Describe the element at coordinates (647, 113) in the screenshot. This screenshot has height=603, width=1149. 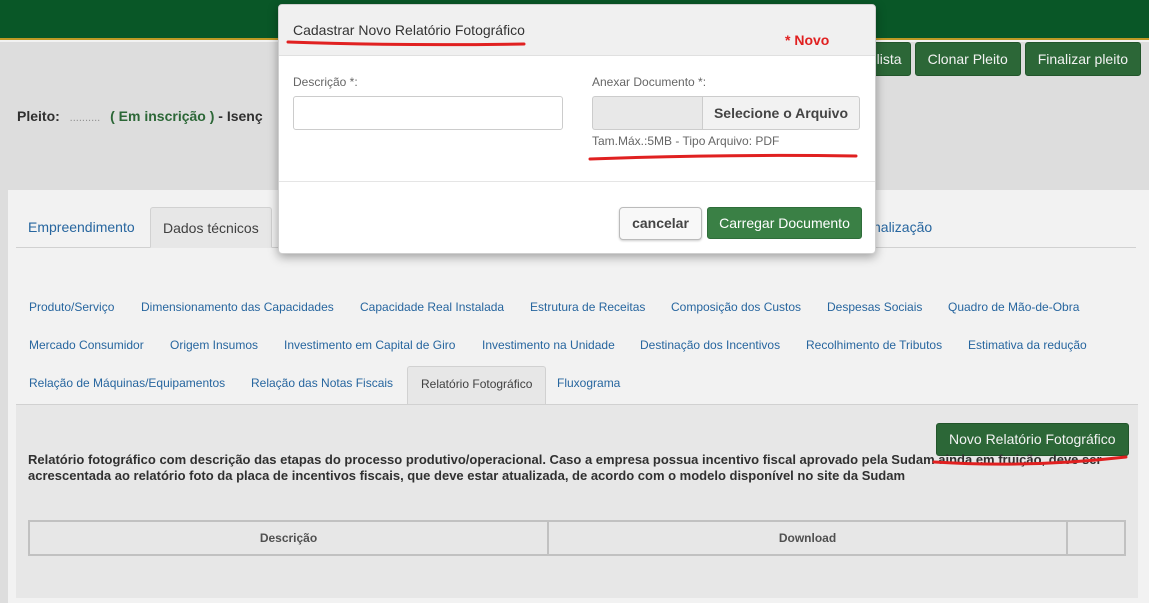
I see `file-name-display` at that location.